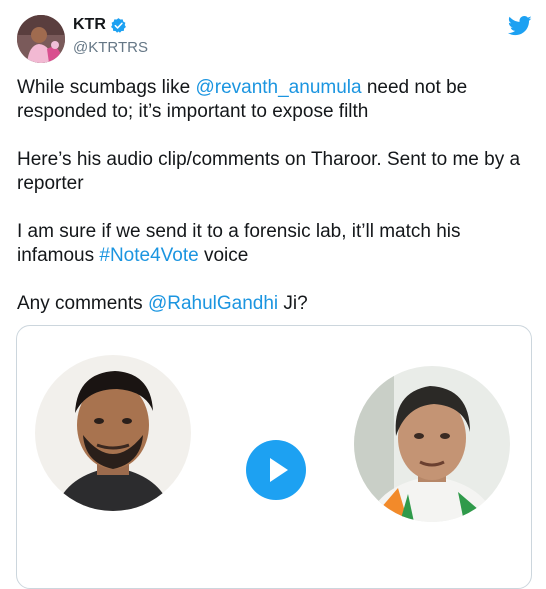  What do you see at coordinates (118, 25) in the screenshot?
I see `verified-badge-icon` at bounding box center [118, 25].